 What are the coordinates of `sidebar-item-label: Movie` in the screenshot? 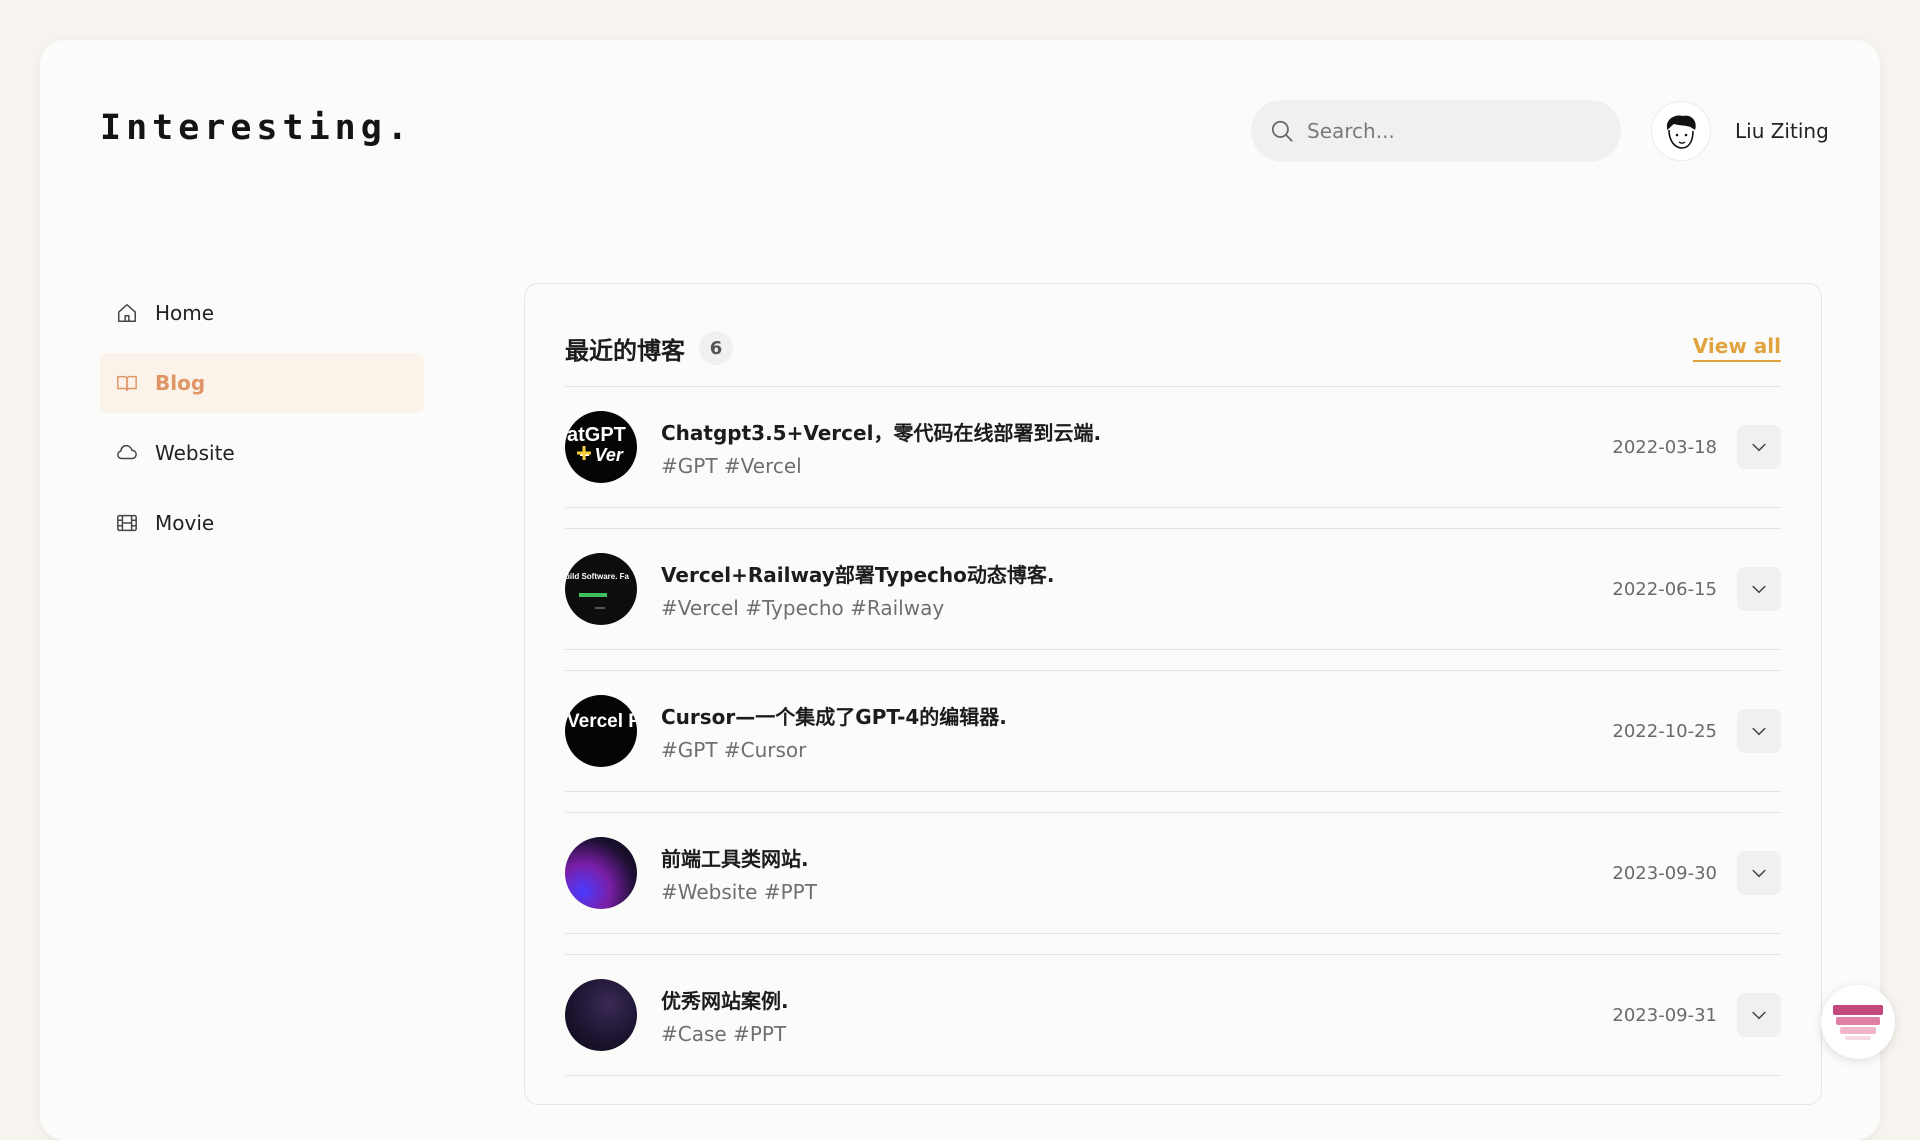 It's located at (185, 523).